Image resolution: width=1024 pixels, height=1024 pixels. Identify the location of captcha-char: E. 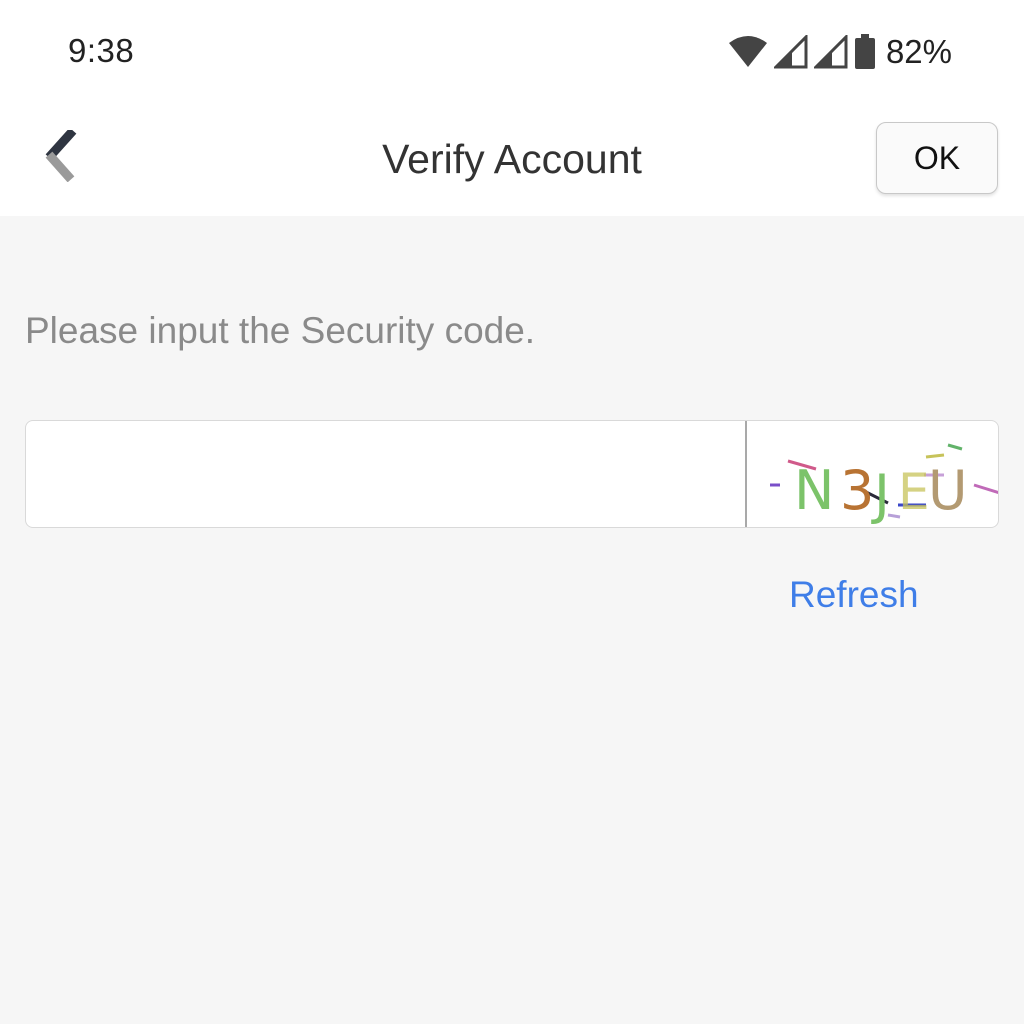
(914, 492).